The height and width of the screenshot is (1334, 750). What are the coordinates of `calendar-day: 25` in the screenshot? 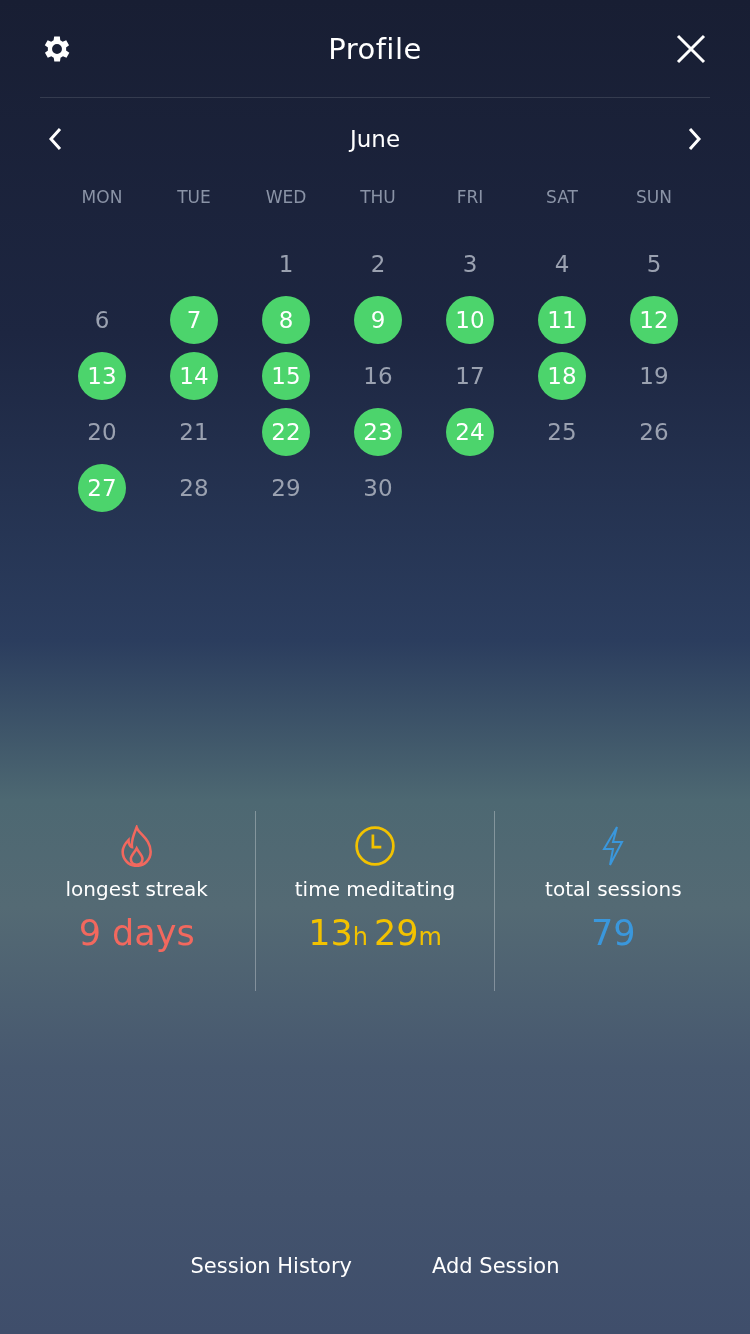 It's located at (562, 432).